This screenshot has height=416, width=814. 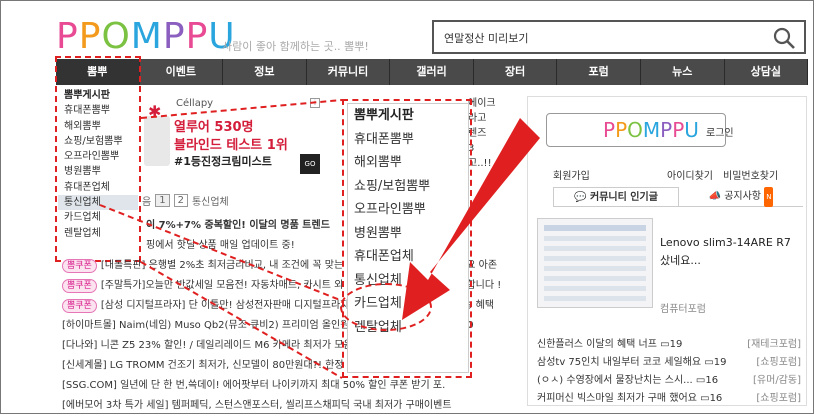 I want to click on new-badge: N, so click(x=769, y=197).